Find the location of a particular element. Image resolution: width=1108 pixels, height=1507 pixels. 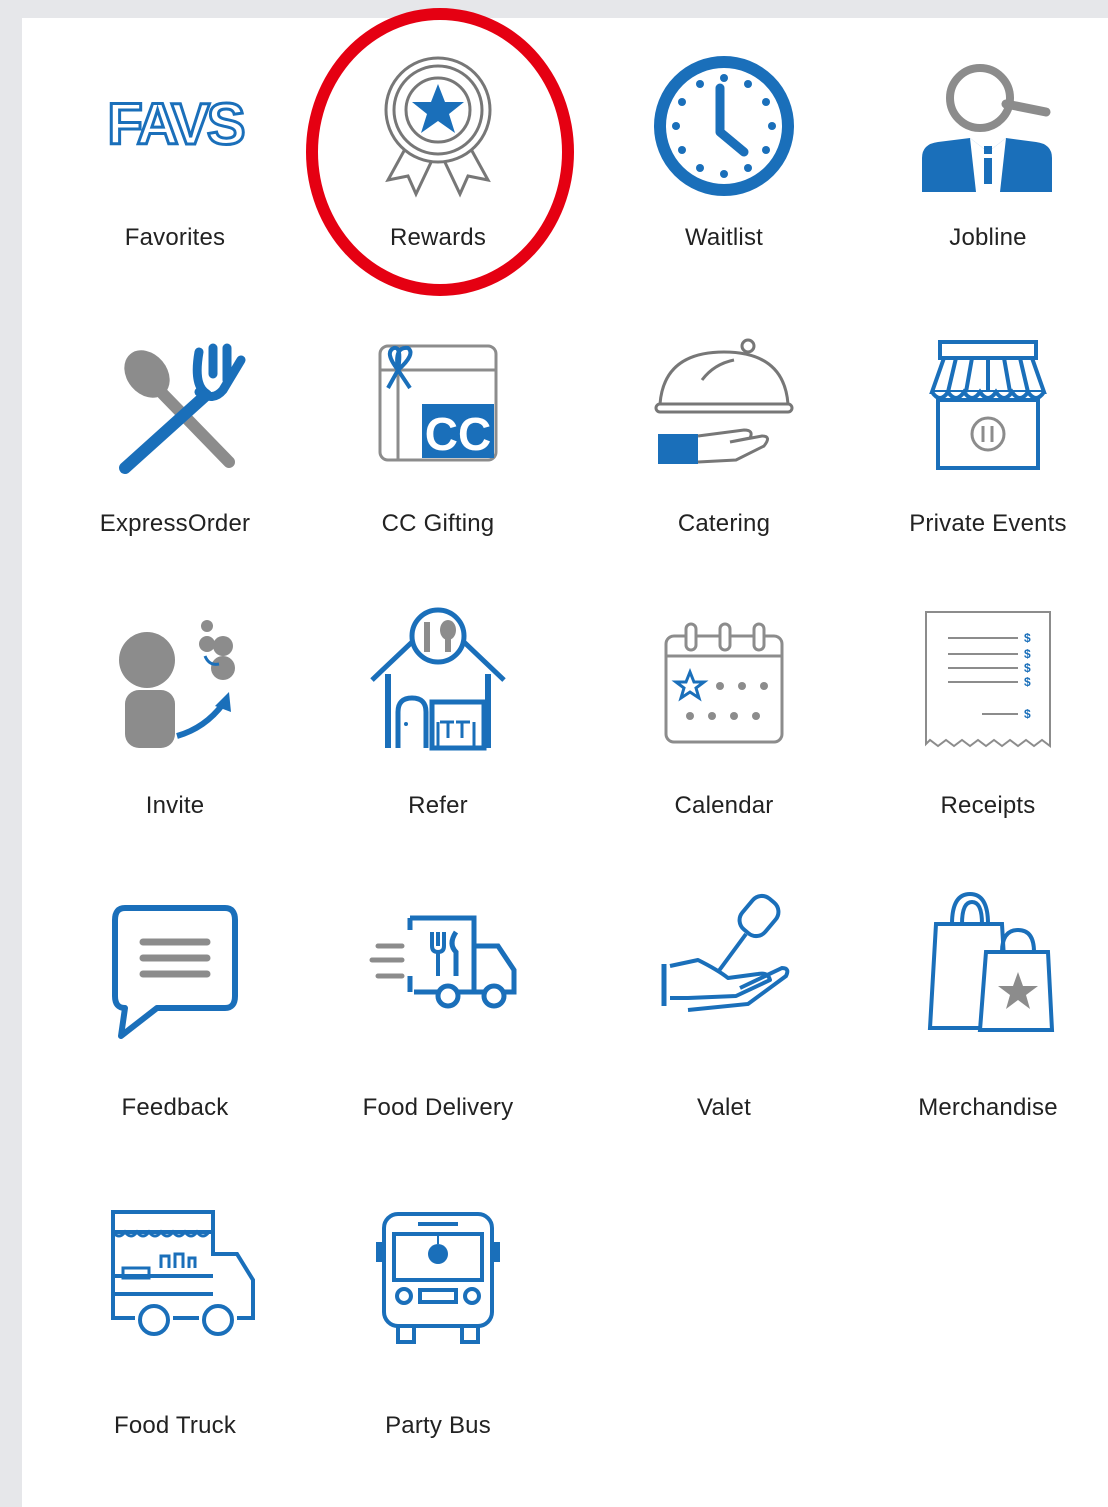

tile-valet: Valet is located at coordinates (724, 1028).